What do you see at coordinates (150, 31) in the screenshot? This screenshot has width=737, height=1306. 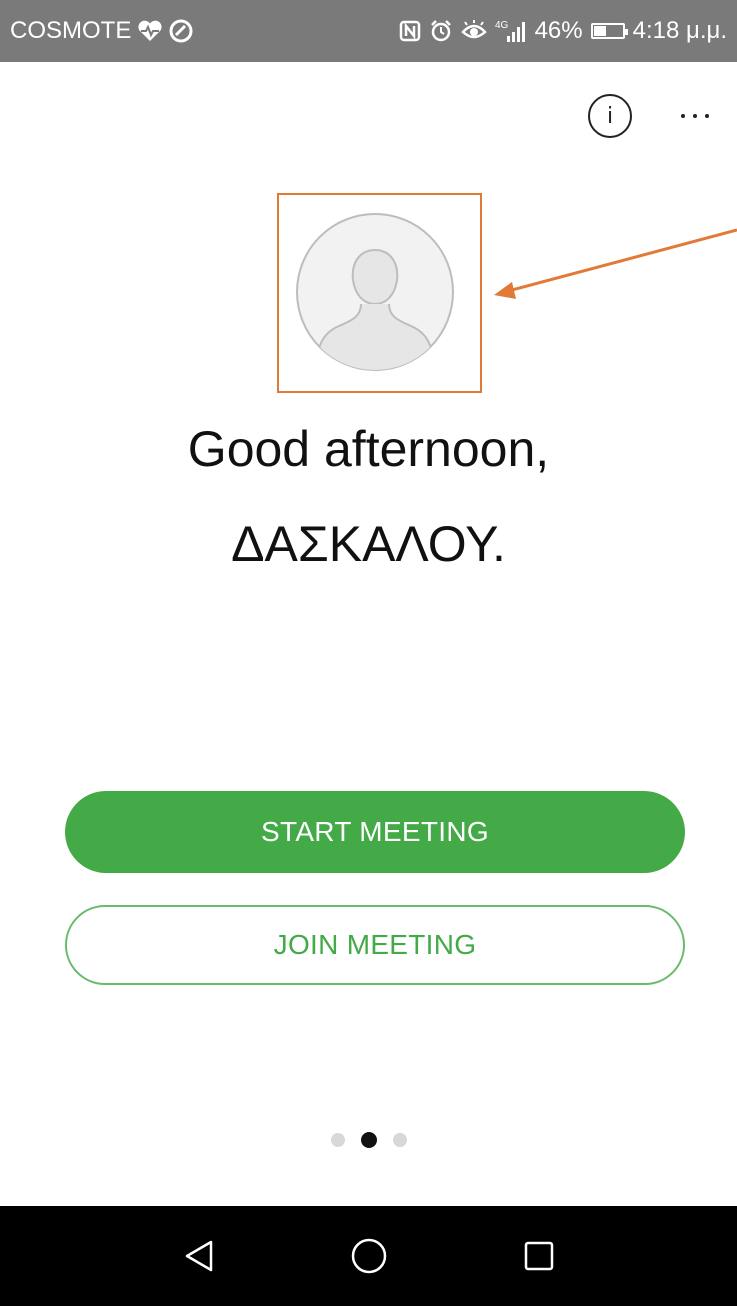 I see `heart-icon` at bounding box center [150, 31].